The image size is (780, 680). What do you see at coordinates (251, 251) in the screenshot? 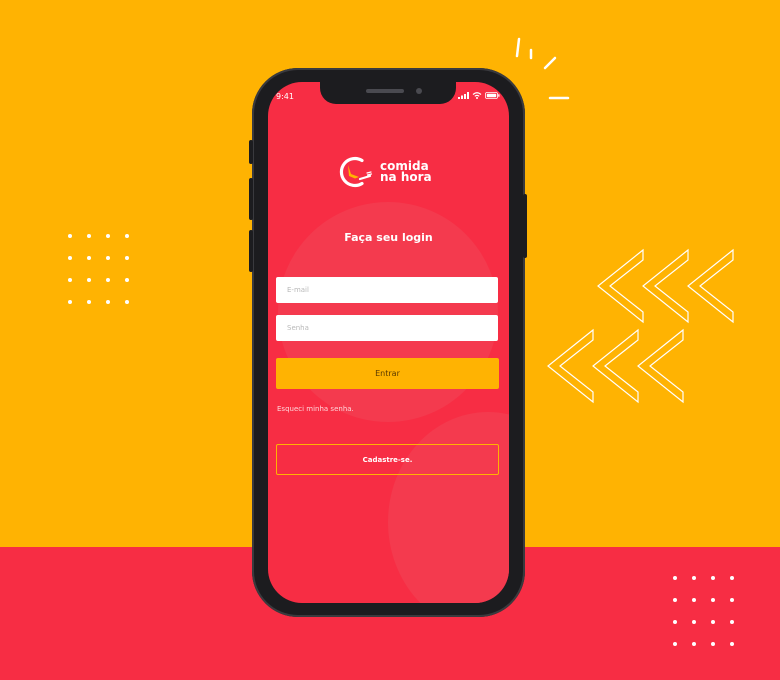
I see `volume-down-button` at bounding box center [251, 251].